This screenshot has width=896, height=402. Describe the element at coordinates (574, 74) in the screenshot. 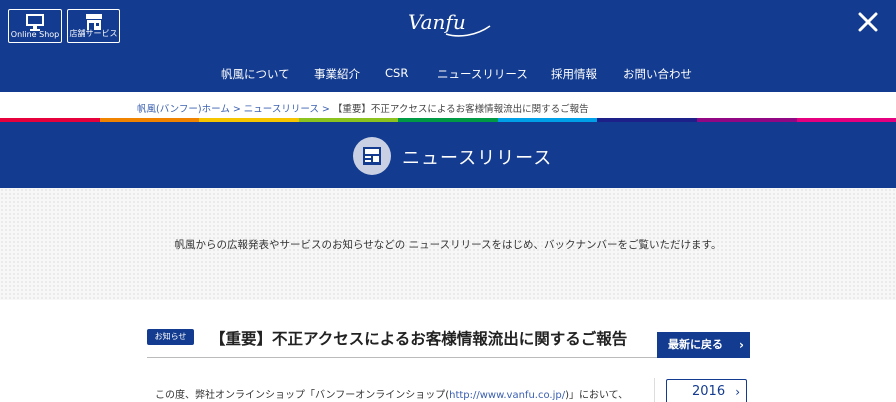

I see `nav-recruit: 採用情報` at that location.